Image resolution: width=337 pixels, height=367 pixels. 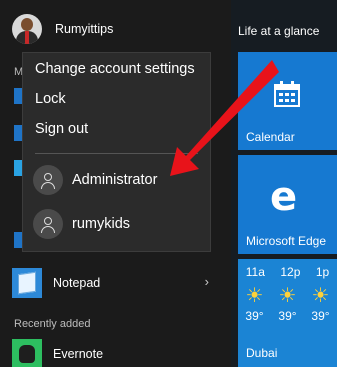 I want to click on evernote-icon, so click(x=27, y=353).